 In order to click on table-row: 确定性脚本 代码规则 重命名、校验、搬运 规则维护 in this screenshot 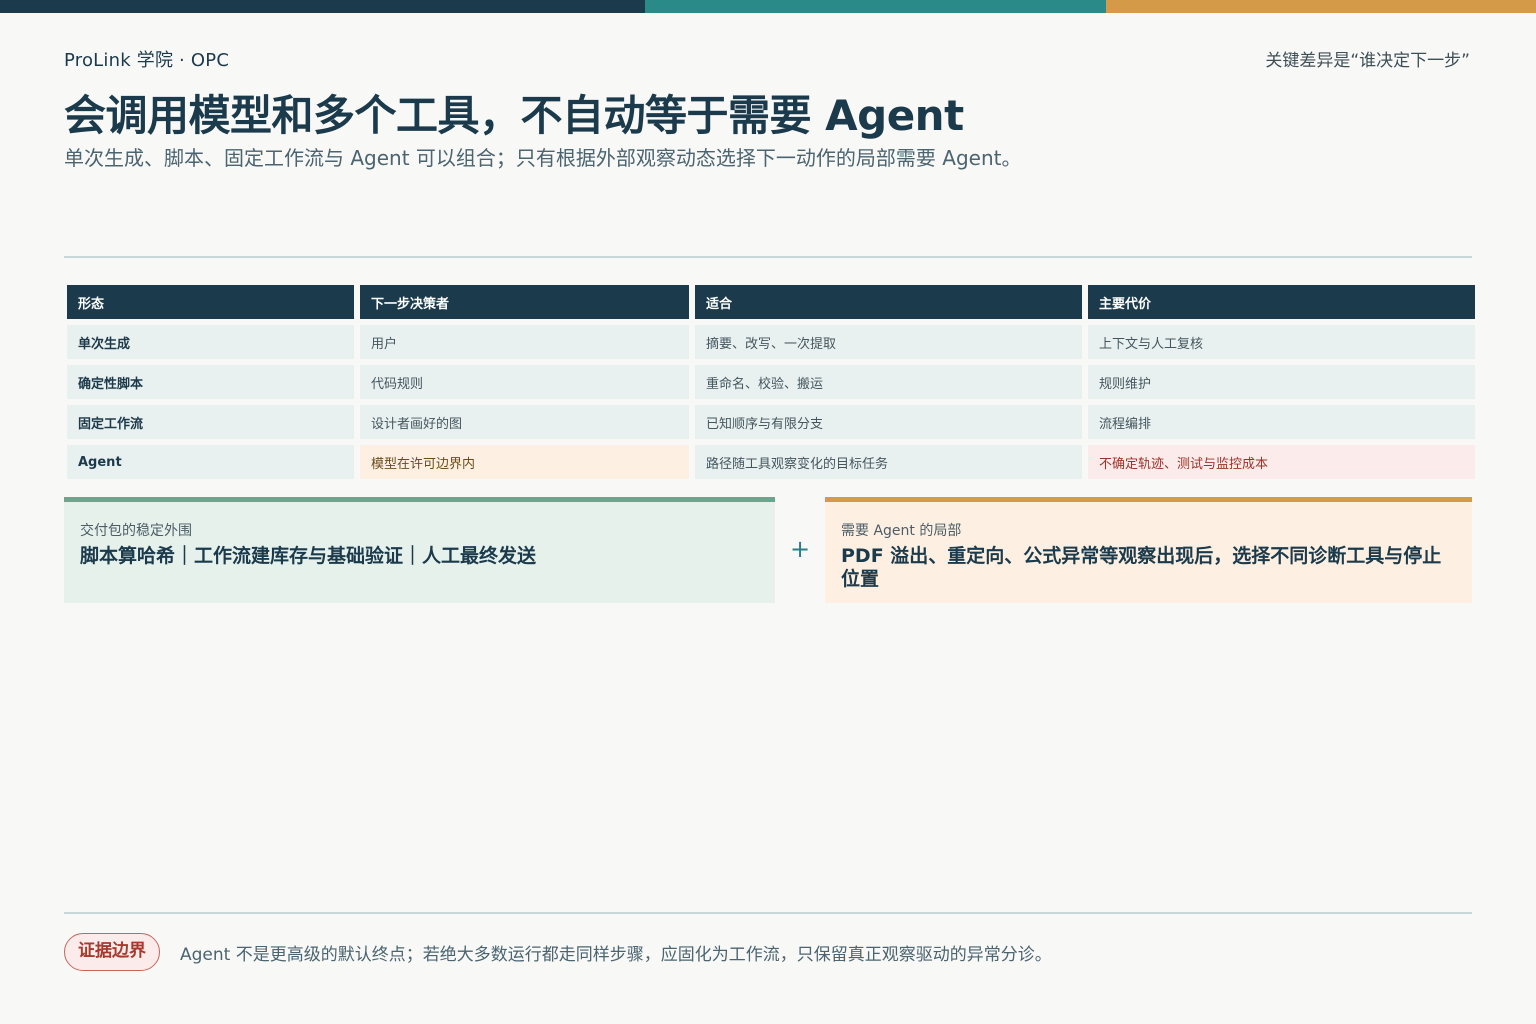, I will do `click(771, 382)`.